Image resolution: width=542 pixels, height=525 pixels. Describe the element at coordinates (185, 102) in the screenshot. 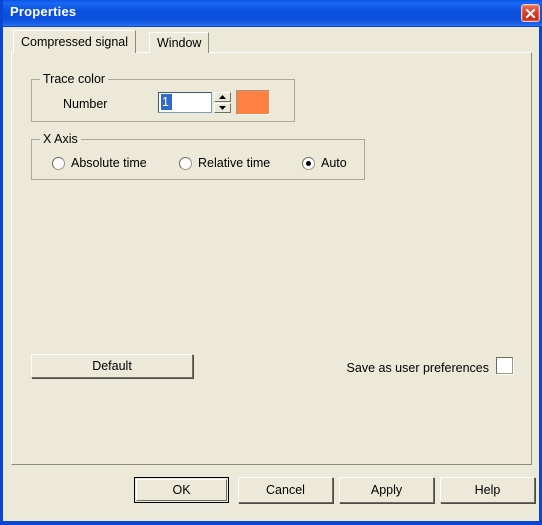

I see `number-input` at that location.